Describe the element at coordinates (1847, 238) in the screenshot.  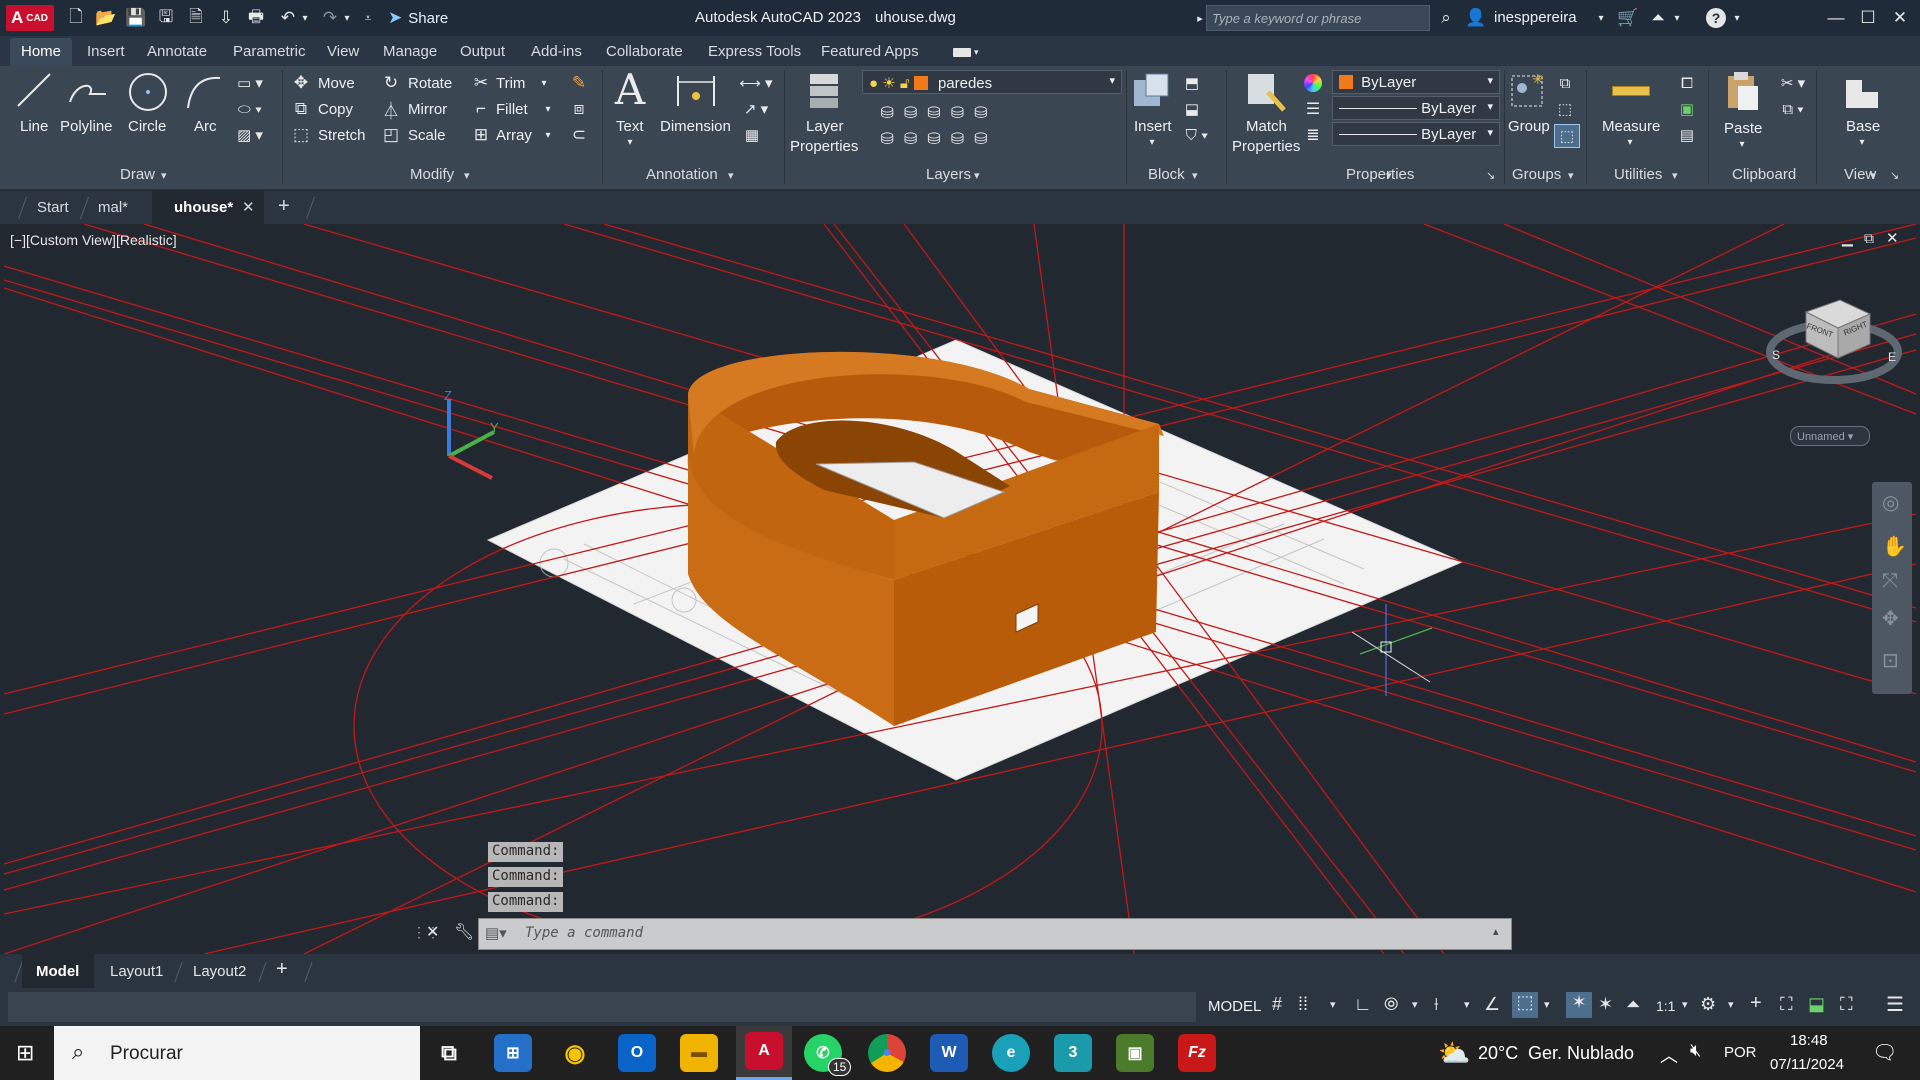
I see `viewport-minimize-icon: ▁` at that location.